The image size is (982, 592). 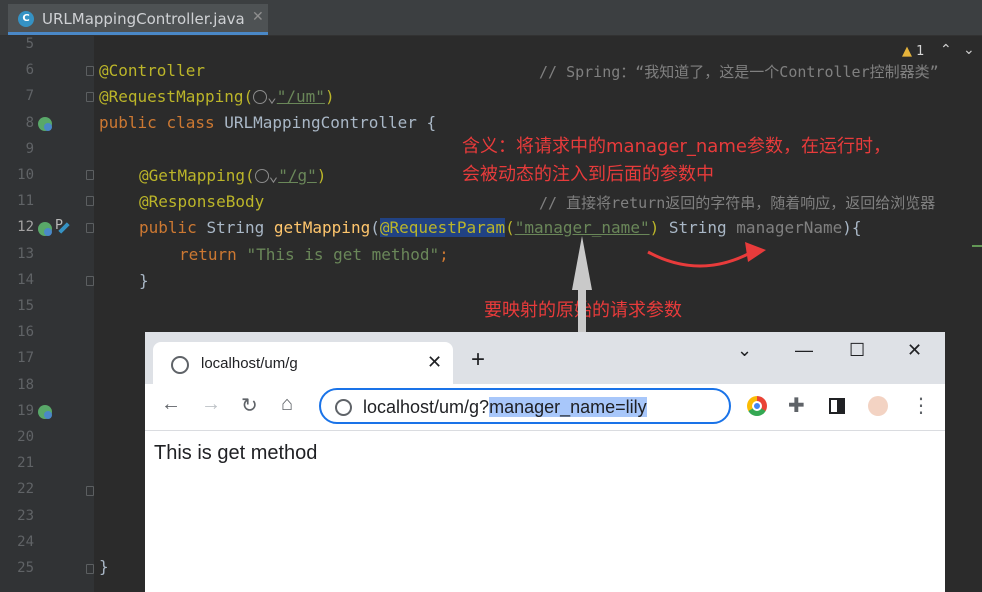 What do you see at coordinates (249, 405) in the screenshot?
I see `reload-icon: ↻` at bounding box center [249, 405].